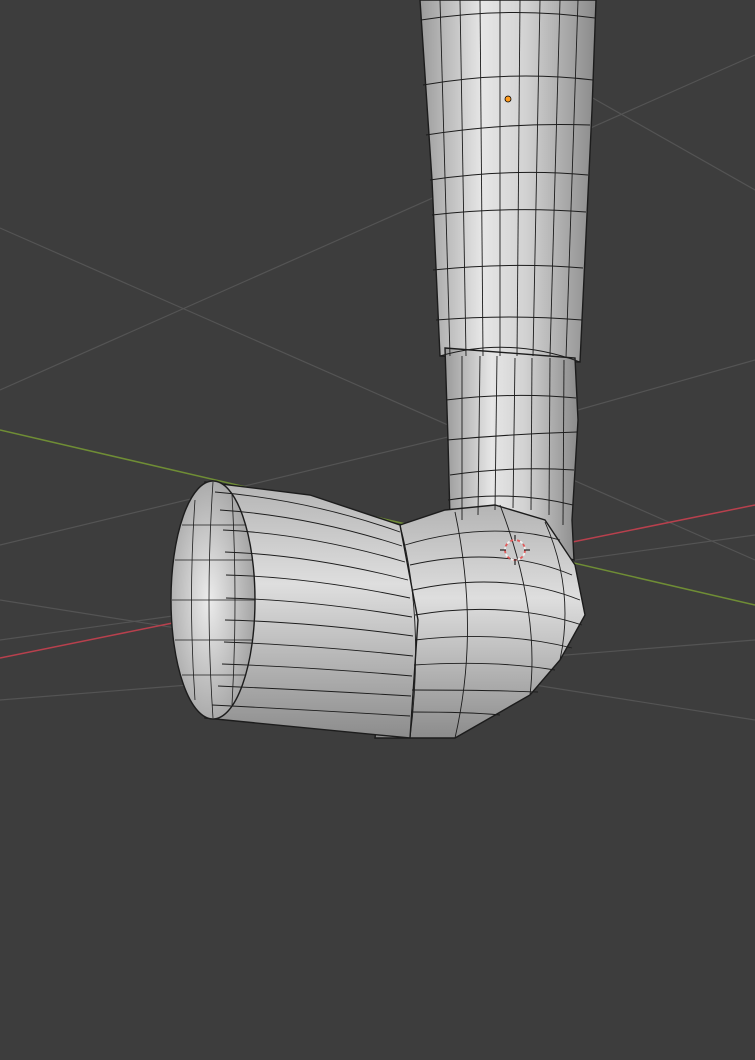 This screenshot has width=755, height=1060. Describe the element at coordinates (508, 99) in the screenshot. I see `origin-dot-icon` at that location.